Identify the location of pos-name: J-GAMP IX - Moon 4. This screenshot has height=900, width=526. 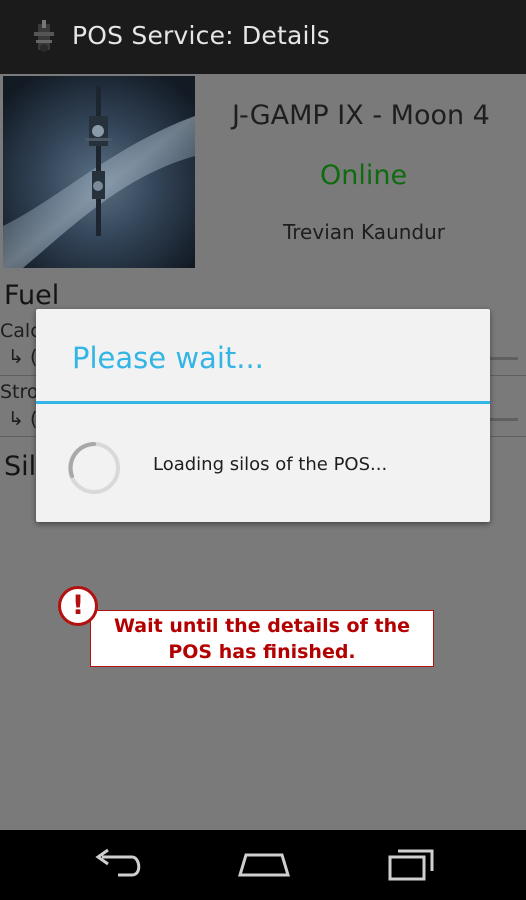
(361, 115).